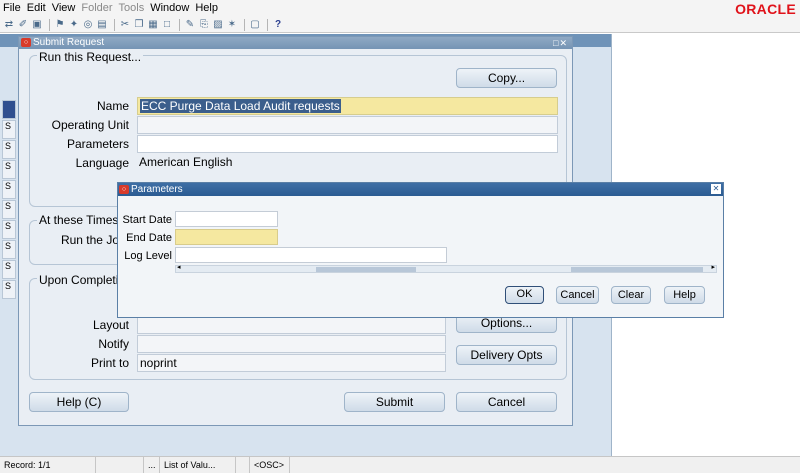  What do you see at coordinates (190, 25) in the screenshot?
I see `edit-icon: ✎` at bounding box center [190, 25].